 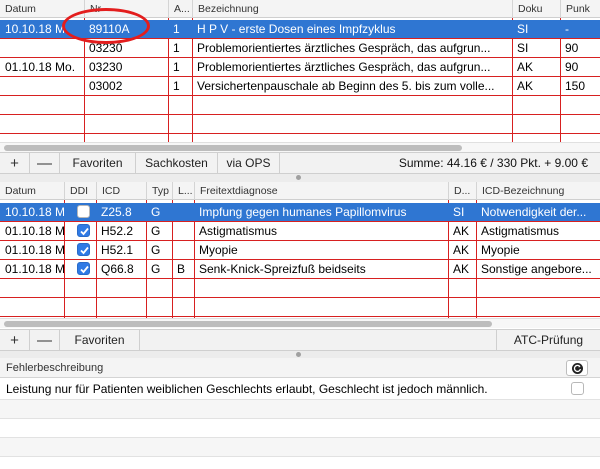 What do you see at coordinates (106, 86) in the screenshot?
I see `cell-nr: 03002` at bounding box center [106, 86].